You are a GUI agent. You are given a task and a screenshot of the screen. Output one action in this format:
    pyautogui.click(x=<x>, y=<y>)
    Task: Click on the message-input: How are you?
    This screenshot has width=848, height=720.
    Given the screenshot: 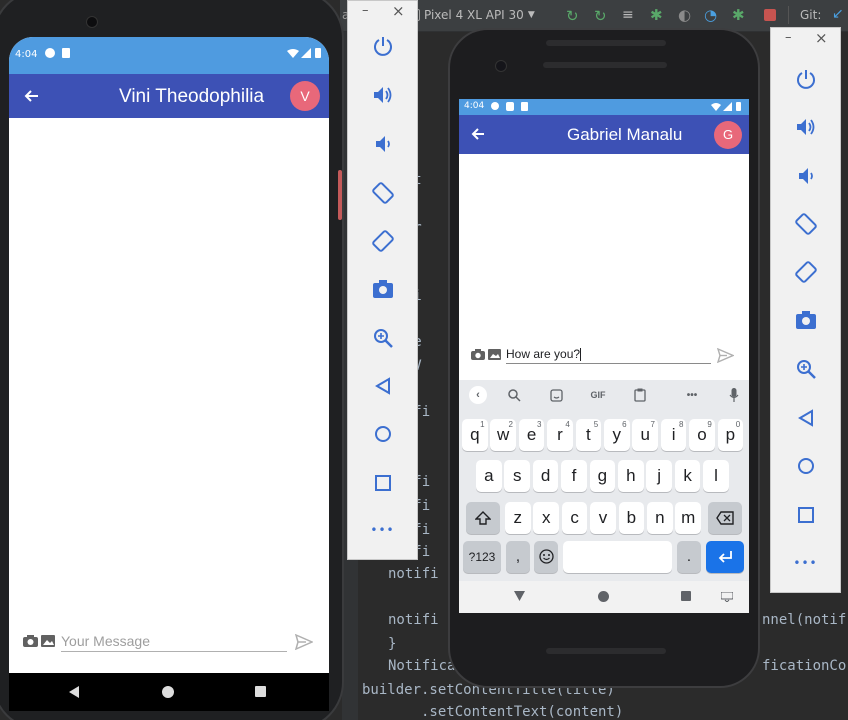 What is the action you would take?
    pyautogui.click(x=608, y=355)
    